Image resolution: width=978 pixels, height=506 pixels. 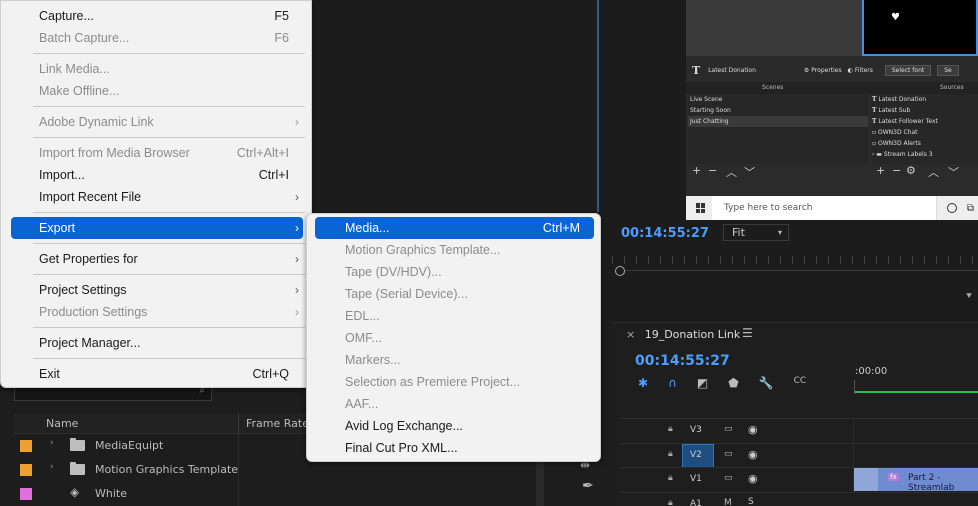 I want to click on windows-icon, so click(x=701, y=208).